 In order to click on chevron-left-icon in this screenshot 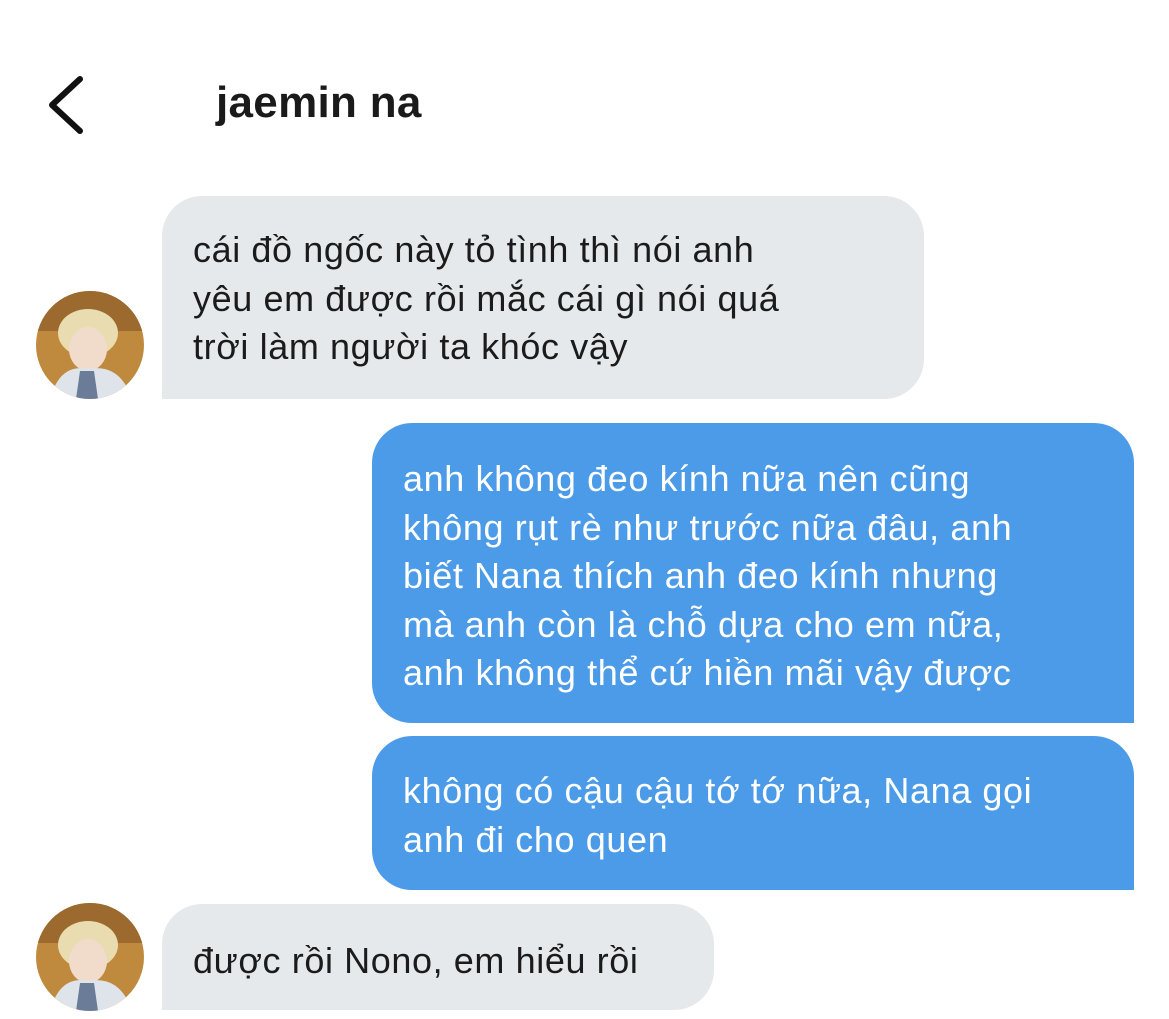, I will do `click(66, 105)`.